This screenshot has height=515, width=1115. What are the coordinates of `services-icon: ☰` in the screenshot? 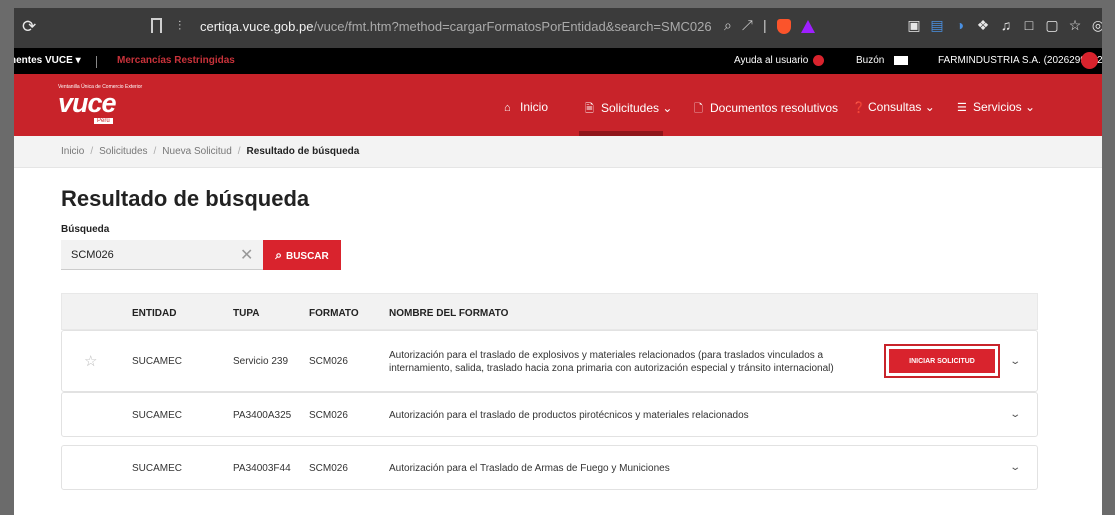 It's located at (962, 108).